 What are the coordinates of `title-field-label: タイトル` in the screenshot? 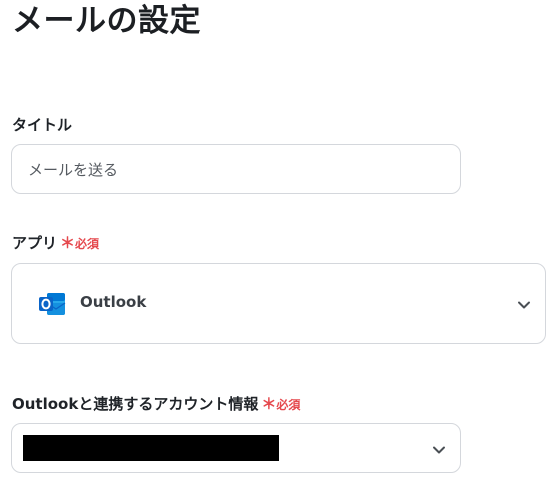 It's located at (42, 125).